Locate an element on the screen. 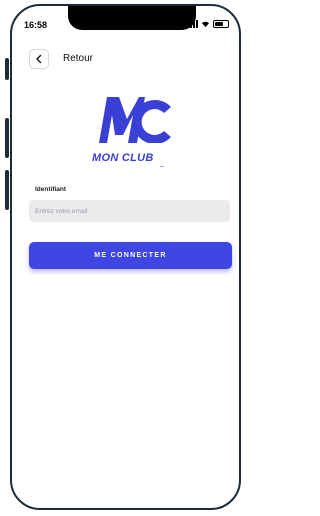 This screenshot has width=320, height=516. back-label: Retour is located at coordinates (78, 58).